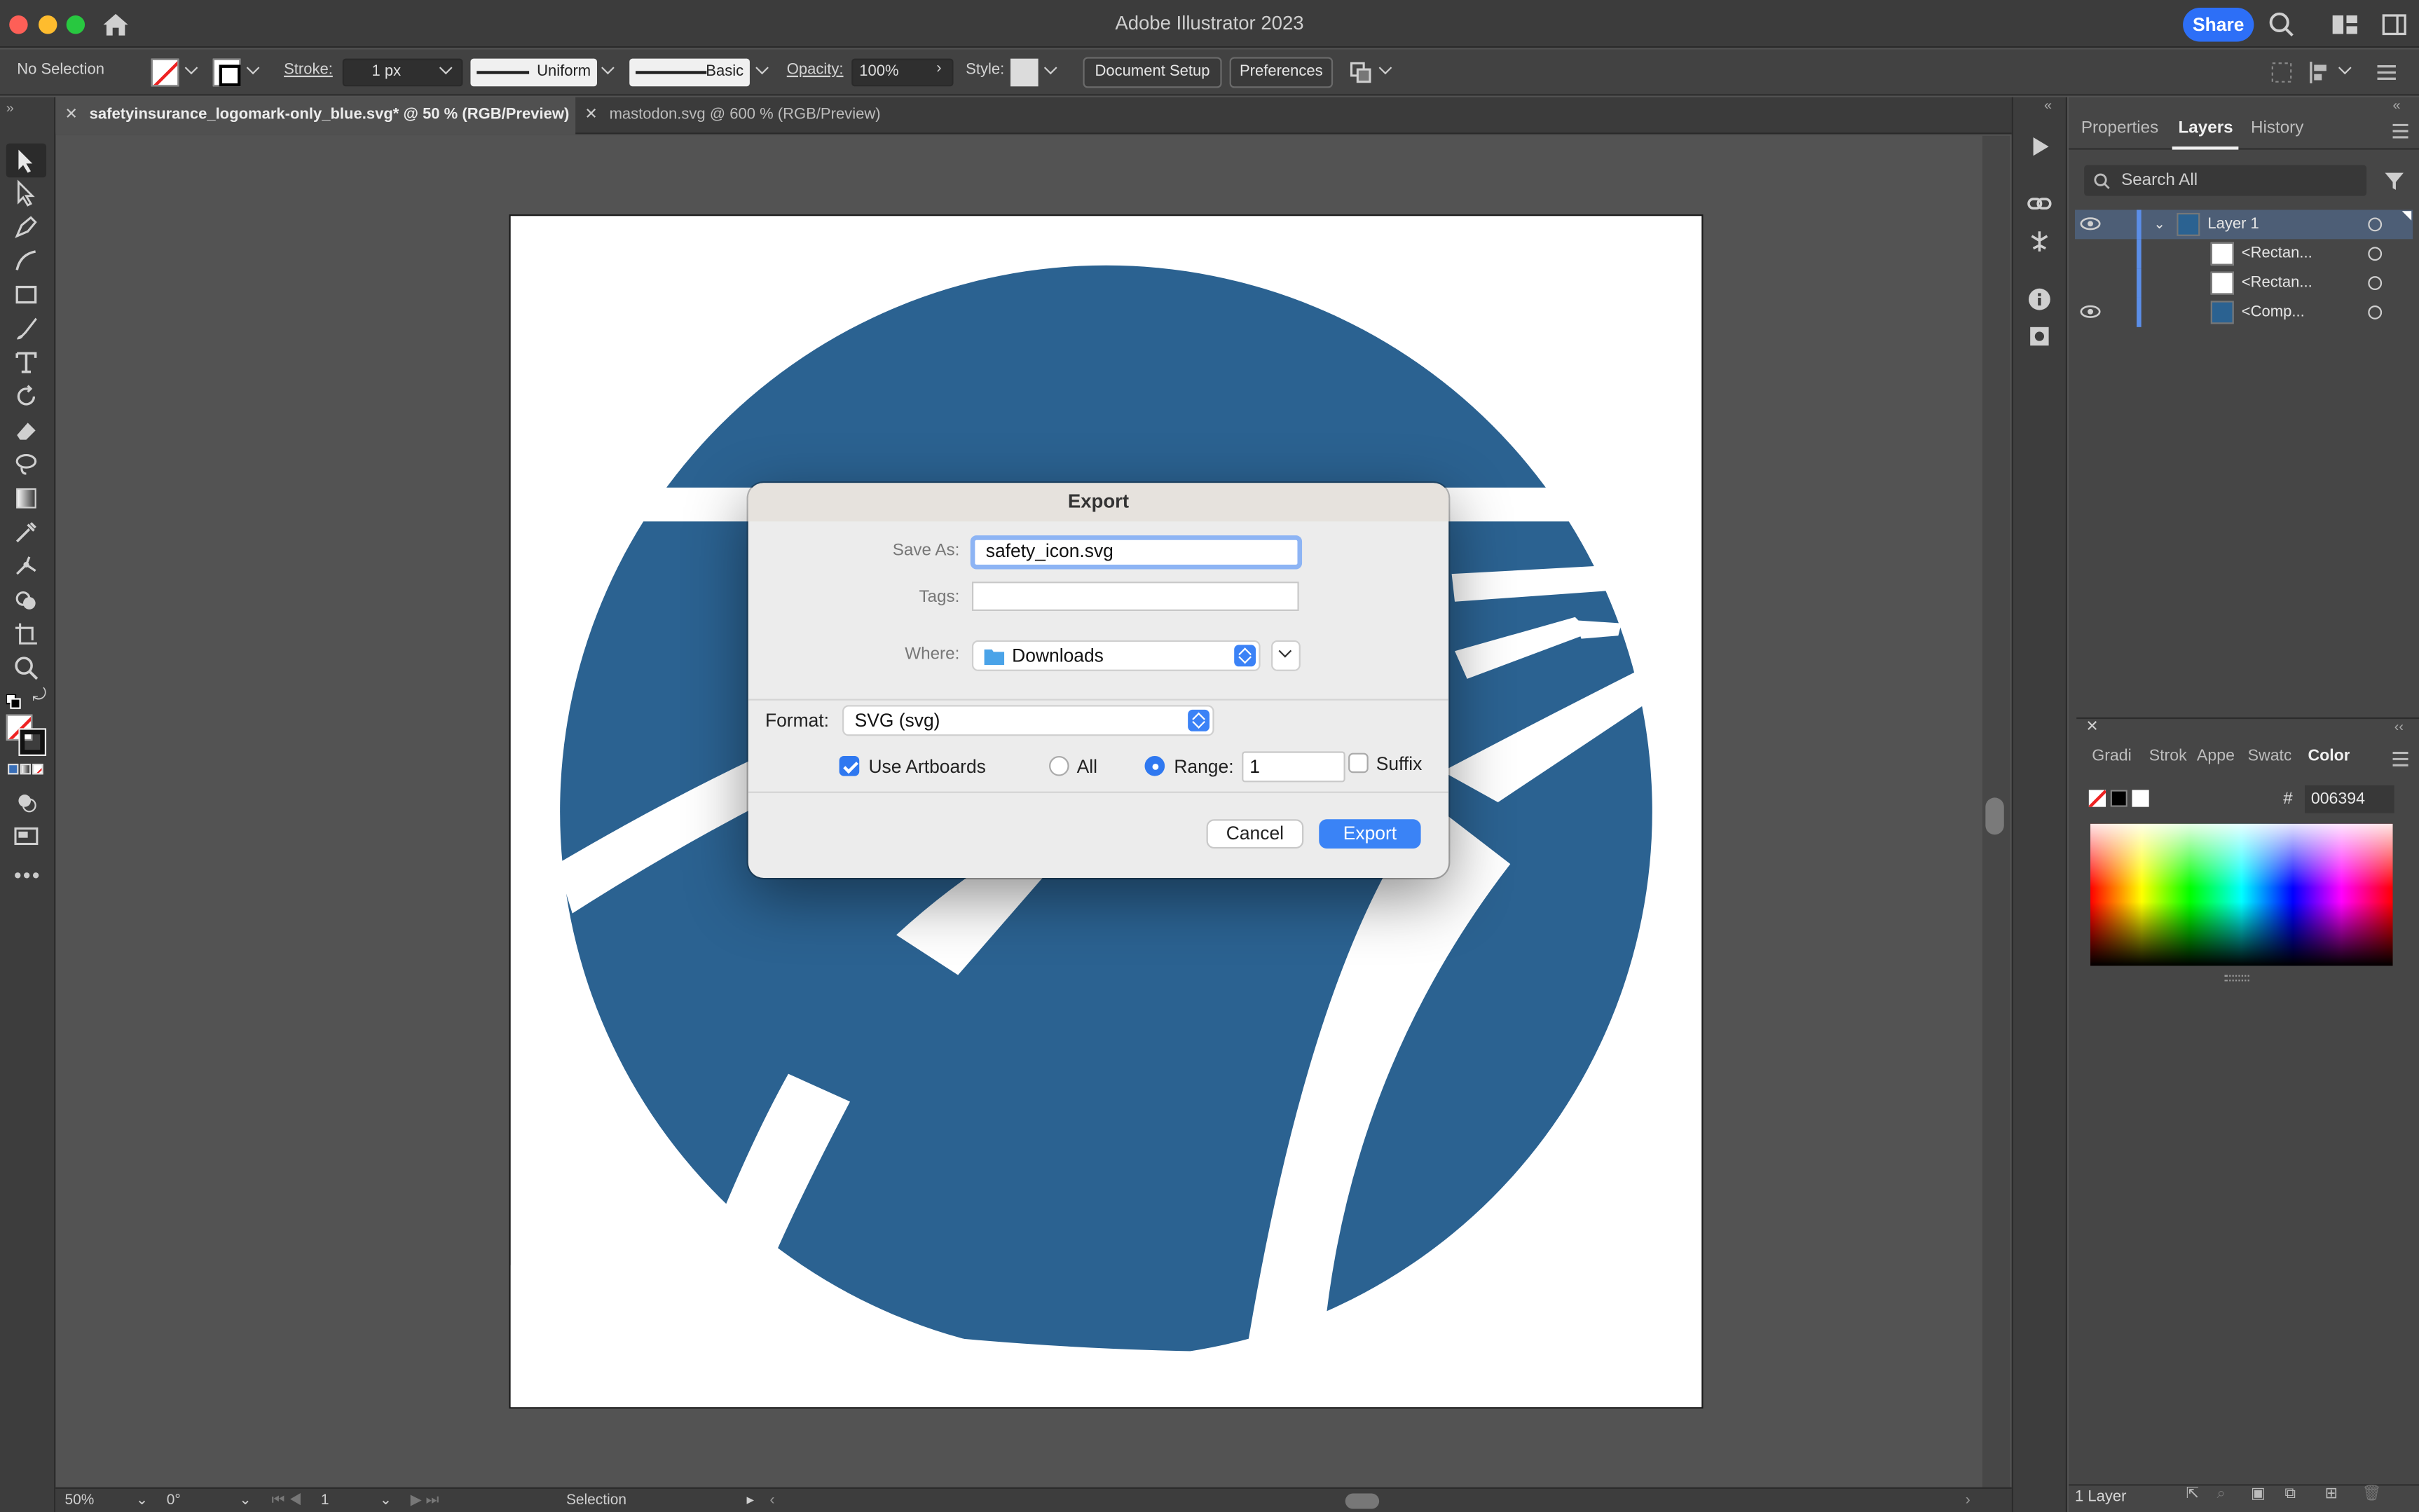 This screenshot has height=1512, width=2419. Describe the element at coordinates (2394, 25) in the screenshot. I see `panel-toggle-icon` at that location.